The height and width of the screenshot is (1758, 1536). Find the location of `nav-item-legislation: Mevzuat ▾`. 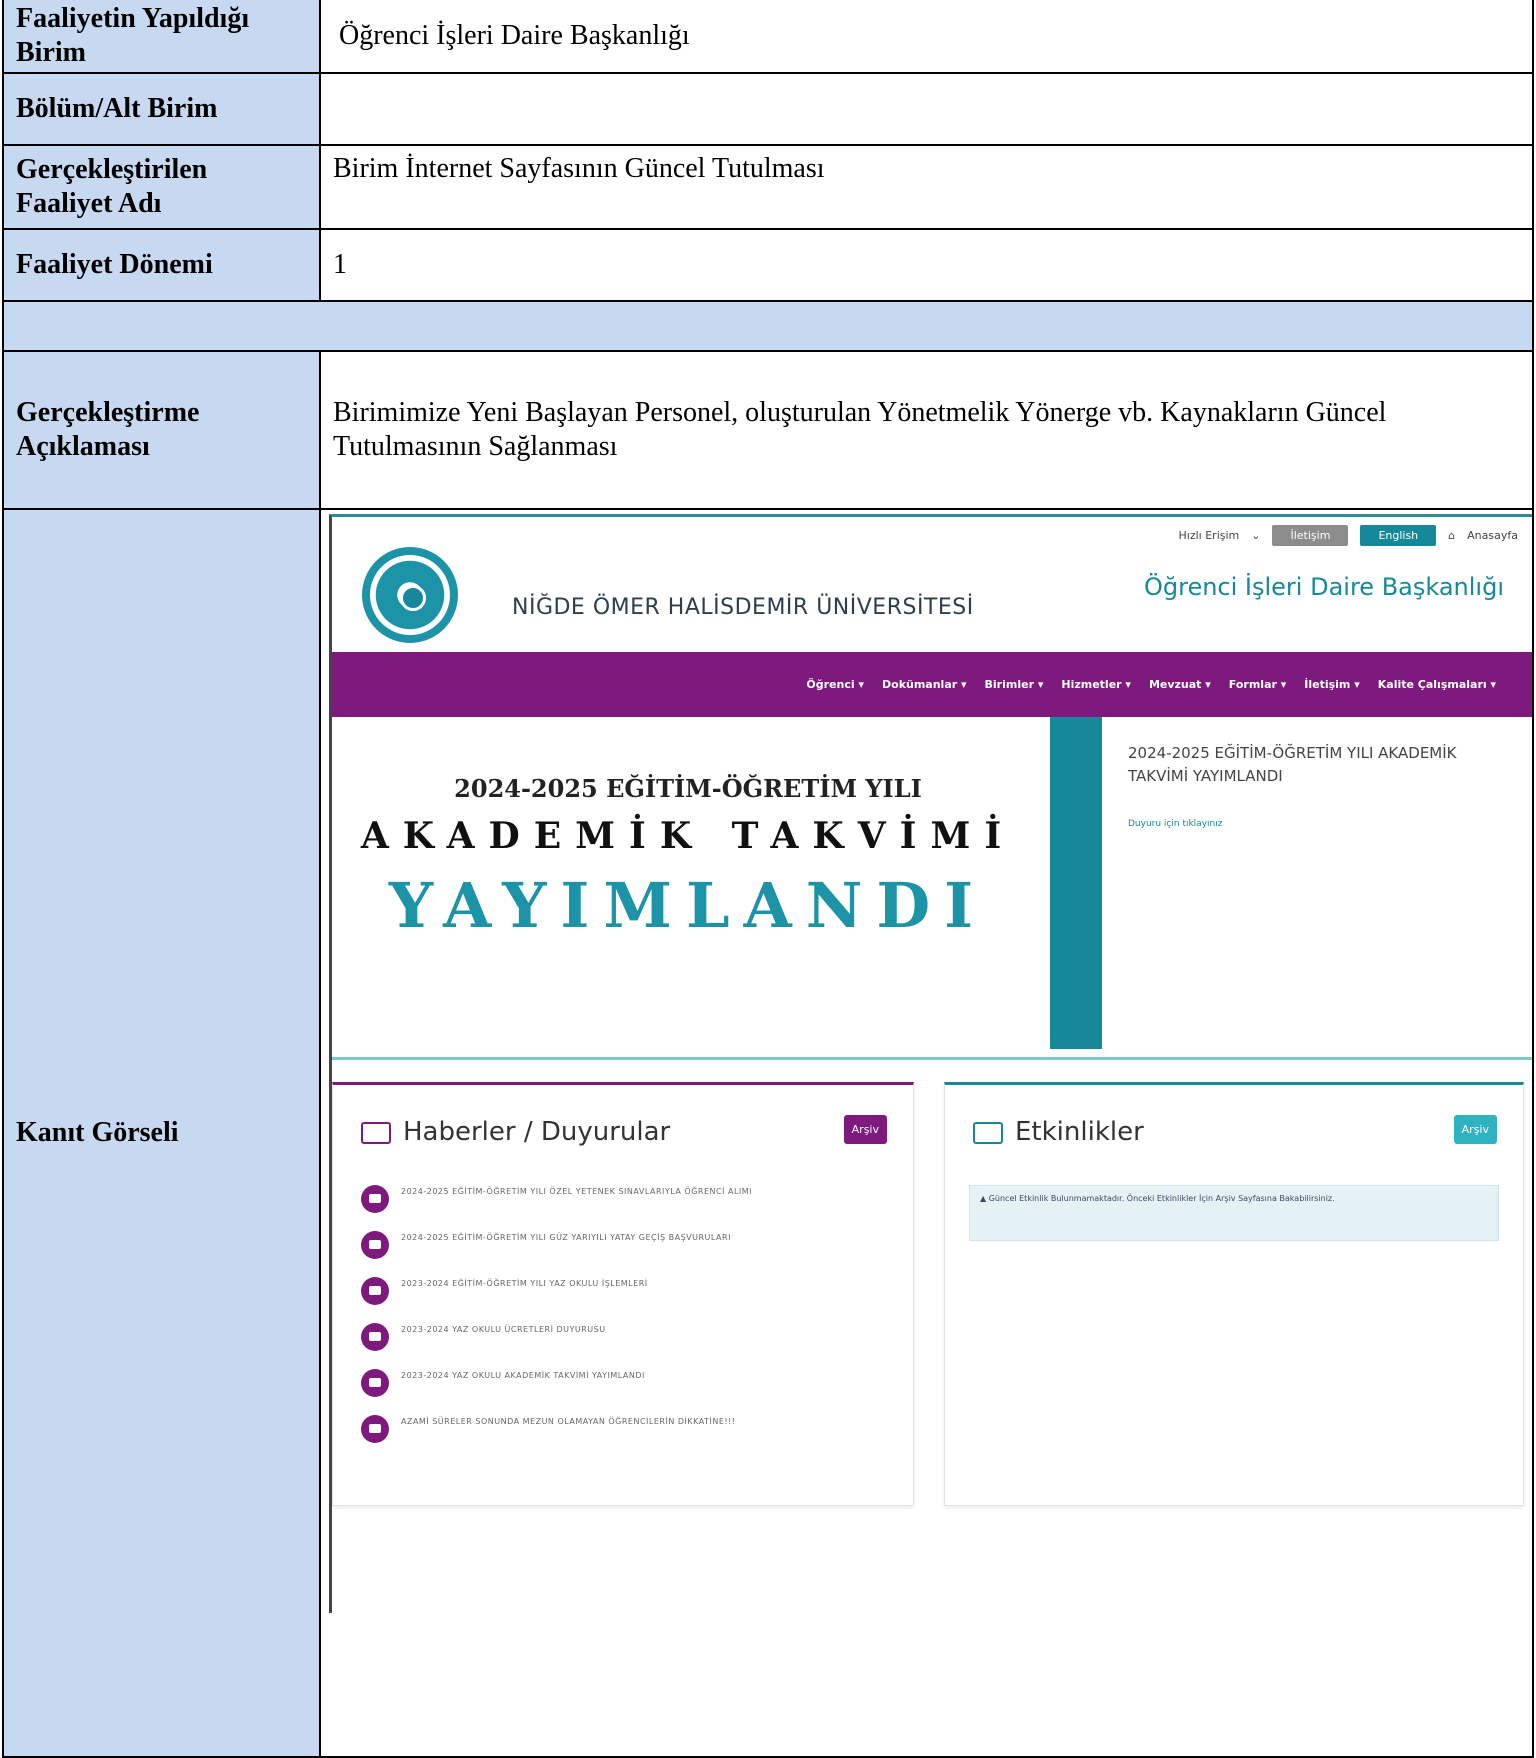

nav-item-legislation: Mevzuat ▾ is located at coordinates (1180, 684).